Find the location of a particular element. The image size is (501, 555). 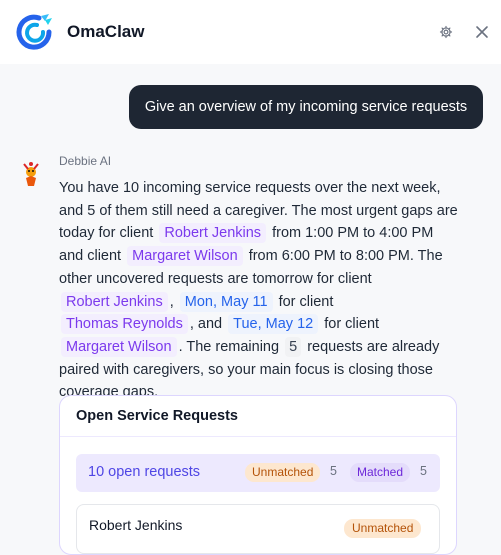

request-item: Robert Jenkins Unmatched is located at coordinates (258, 529).